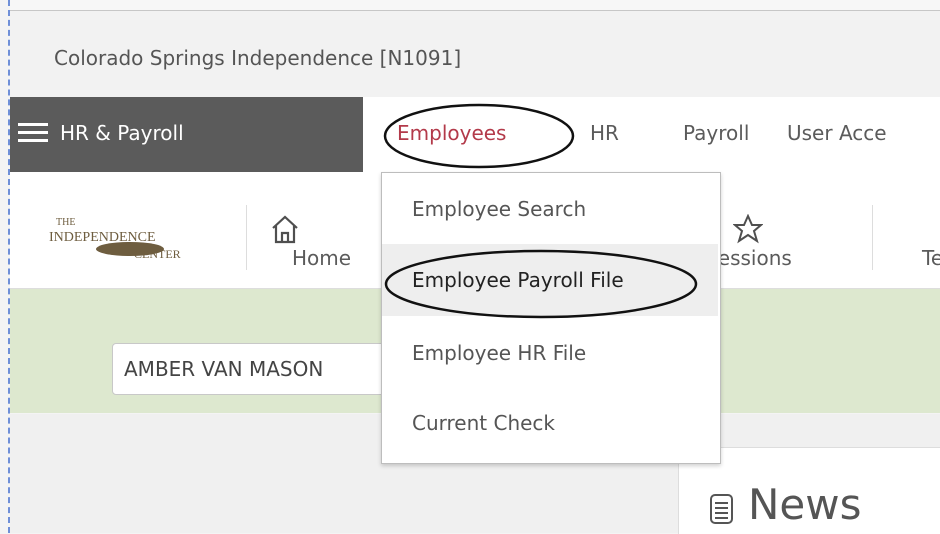 The width and height of the screenshot is (940, 534). I want to click on independence-center-logo: THE INDEPENDENCE CENTER, so click(115, 239).